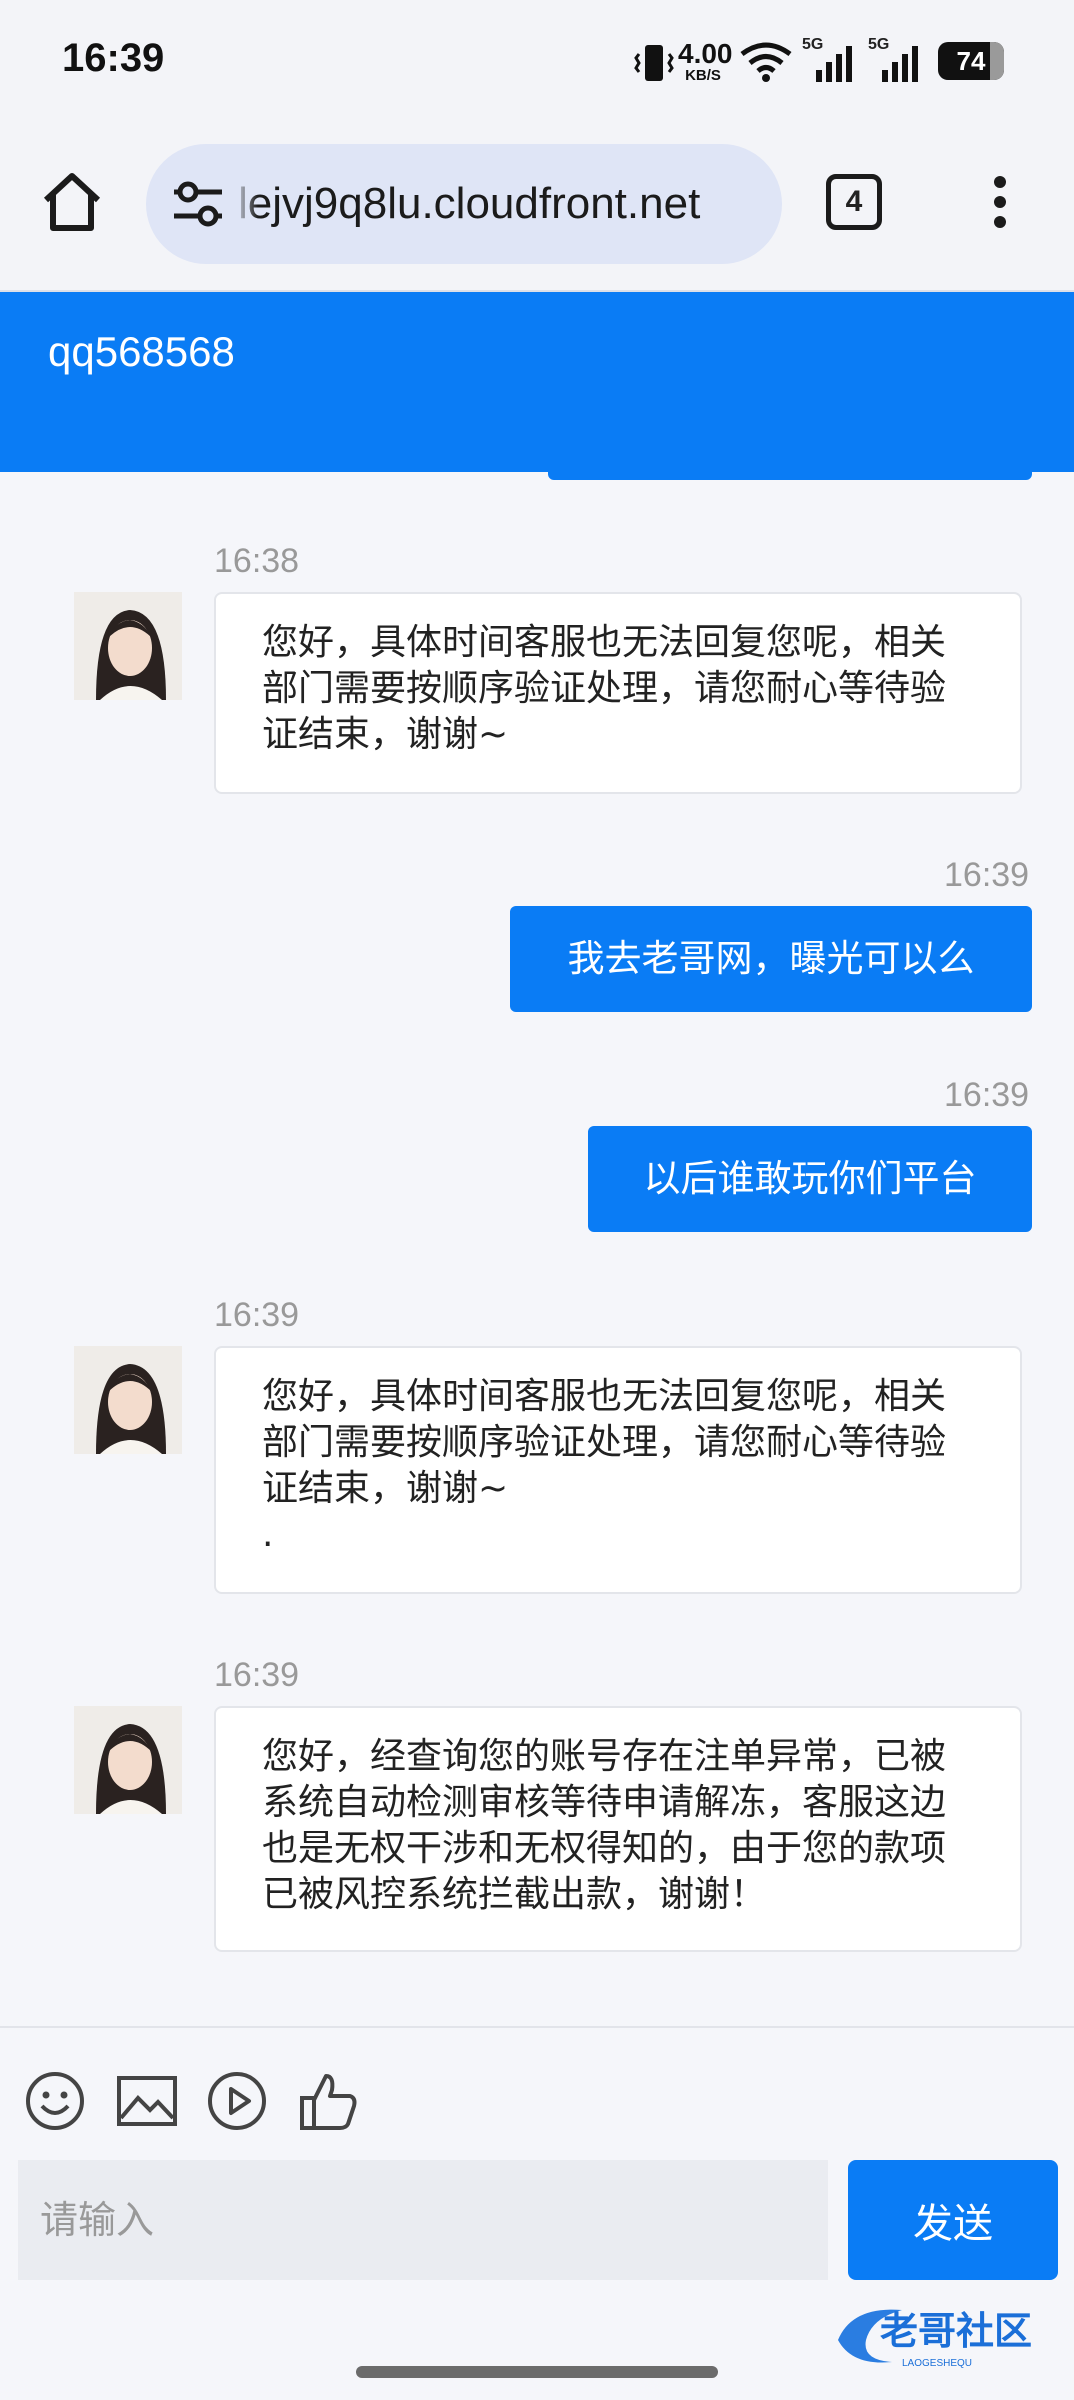 The image size is (1074, 2400). What do you see at coordinates (113, 58) in the screenshot?
I see `status-time: 16:39` at bounding box center [113, 58].